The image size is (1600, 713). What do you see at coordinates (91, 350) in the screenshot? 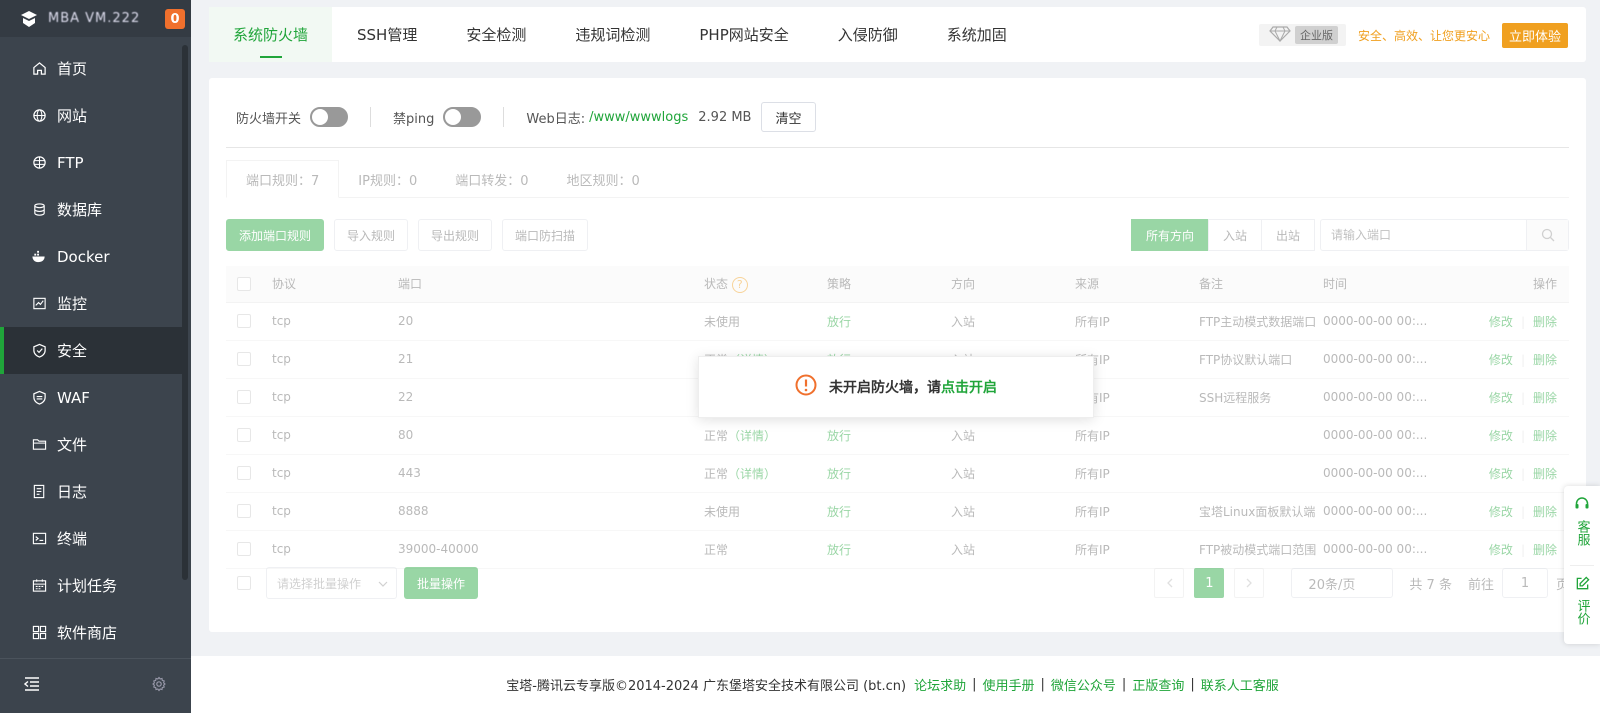
I see `sidebar-item-security: 安全` at bounding box center [91, 350].